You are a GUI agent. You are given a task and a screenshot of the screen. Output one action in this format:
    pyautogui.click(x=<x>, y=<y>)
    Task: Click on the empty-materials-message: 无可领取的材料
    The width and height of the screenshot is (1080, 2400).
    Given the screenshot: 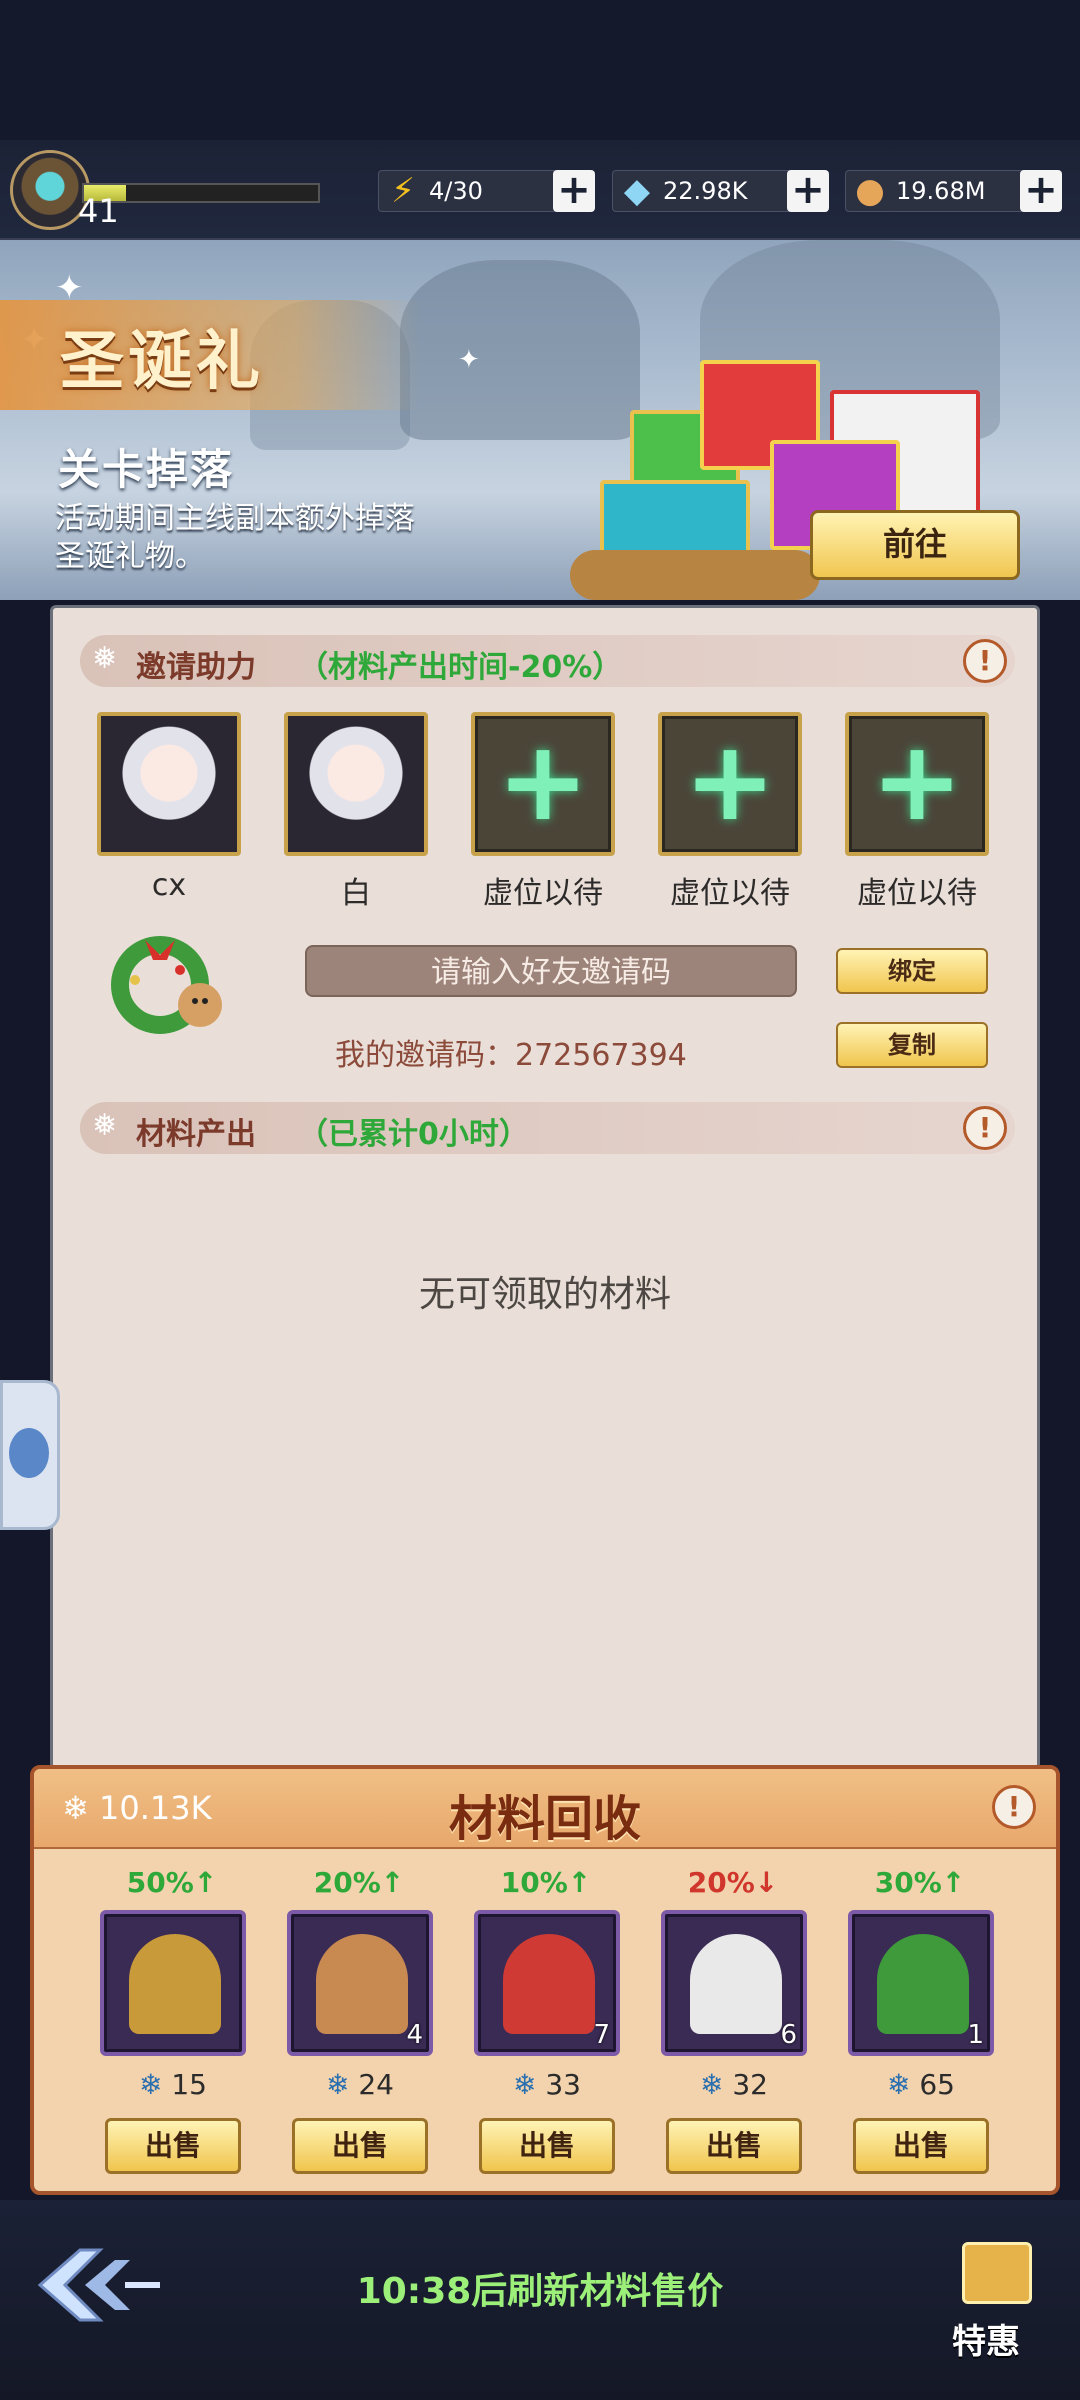 What is the action you would take?
    pyautogui.click(x=544, y=1294)
    